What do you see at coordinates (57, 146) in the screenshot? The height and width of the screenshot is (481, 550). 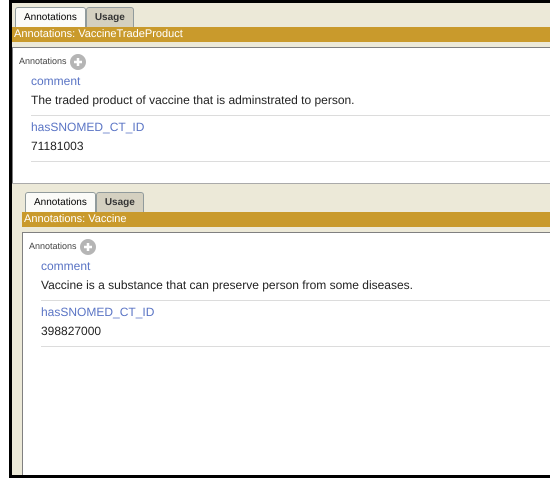 I see `property-value: 71181003` at bounding box center [57, 146].